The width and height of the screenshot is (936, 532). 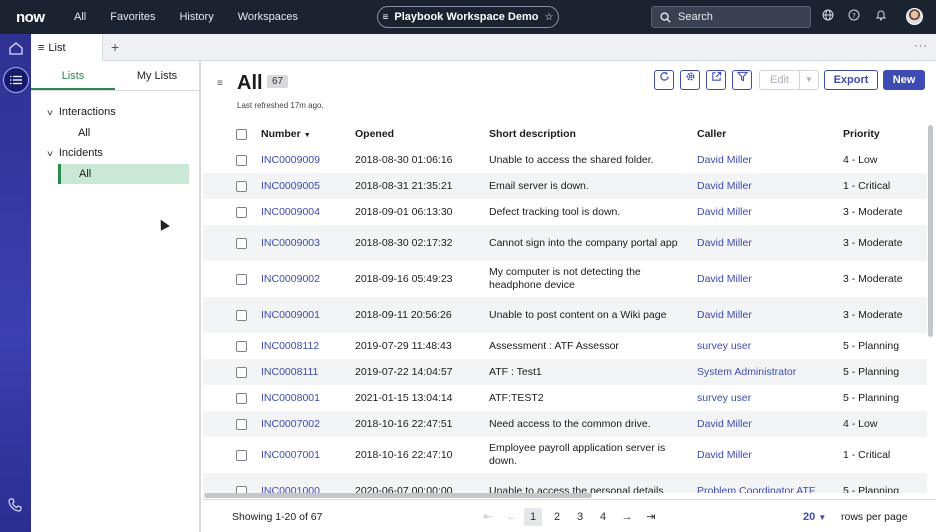 I want to click on workspace-pill: ≡ Playbook Workspace Demo ☆, so click(x=468, y=17).